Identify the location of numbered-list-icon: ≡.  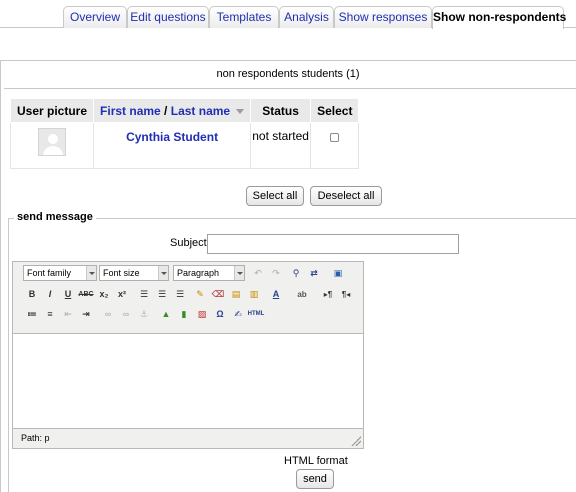
(50, 314).